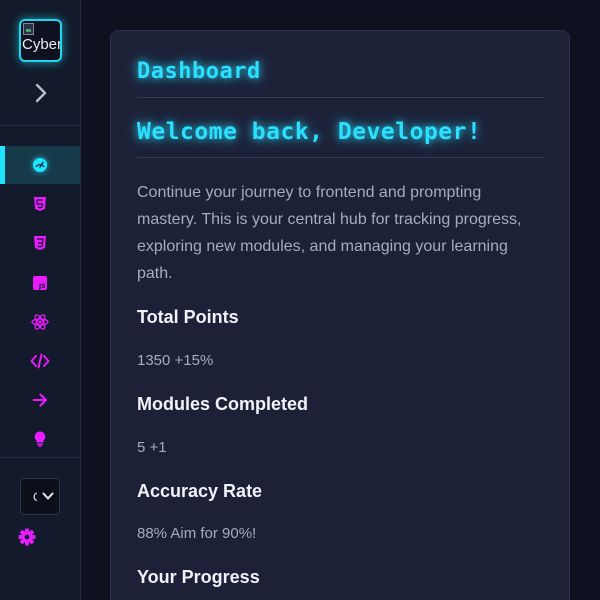 This screenshot has width=600, height=600. Describe the element at coordinates (199, 71) in the screenshot. I see `page-title: Dashboard` at that location.